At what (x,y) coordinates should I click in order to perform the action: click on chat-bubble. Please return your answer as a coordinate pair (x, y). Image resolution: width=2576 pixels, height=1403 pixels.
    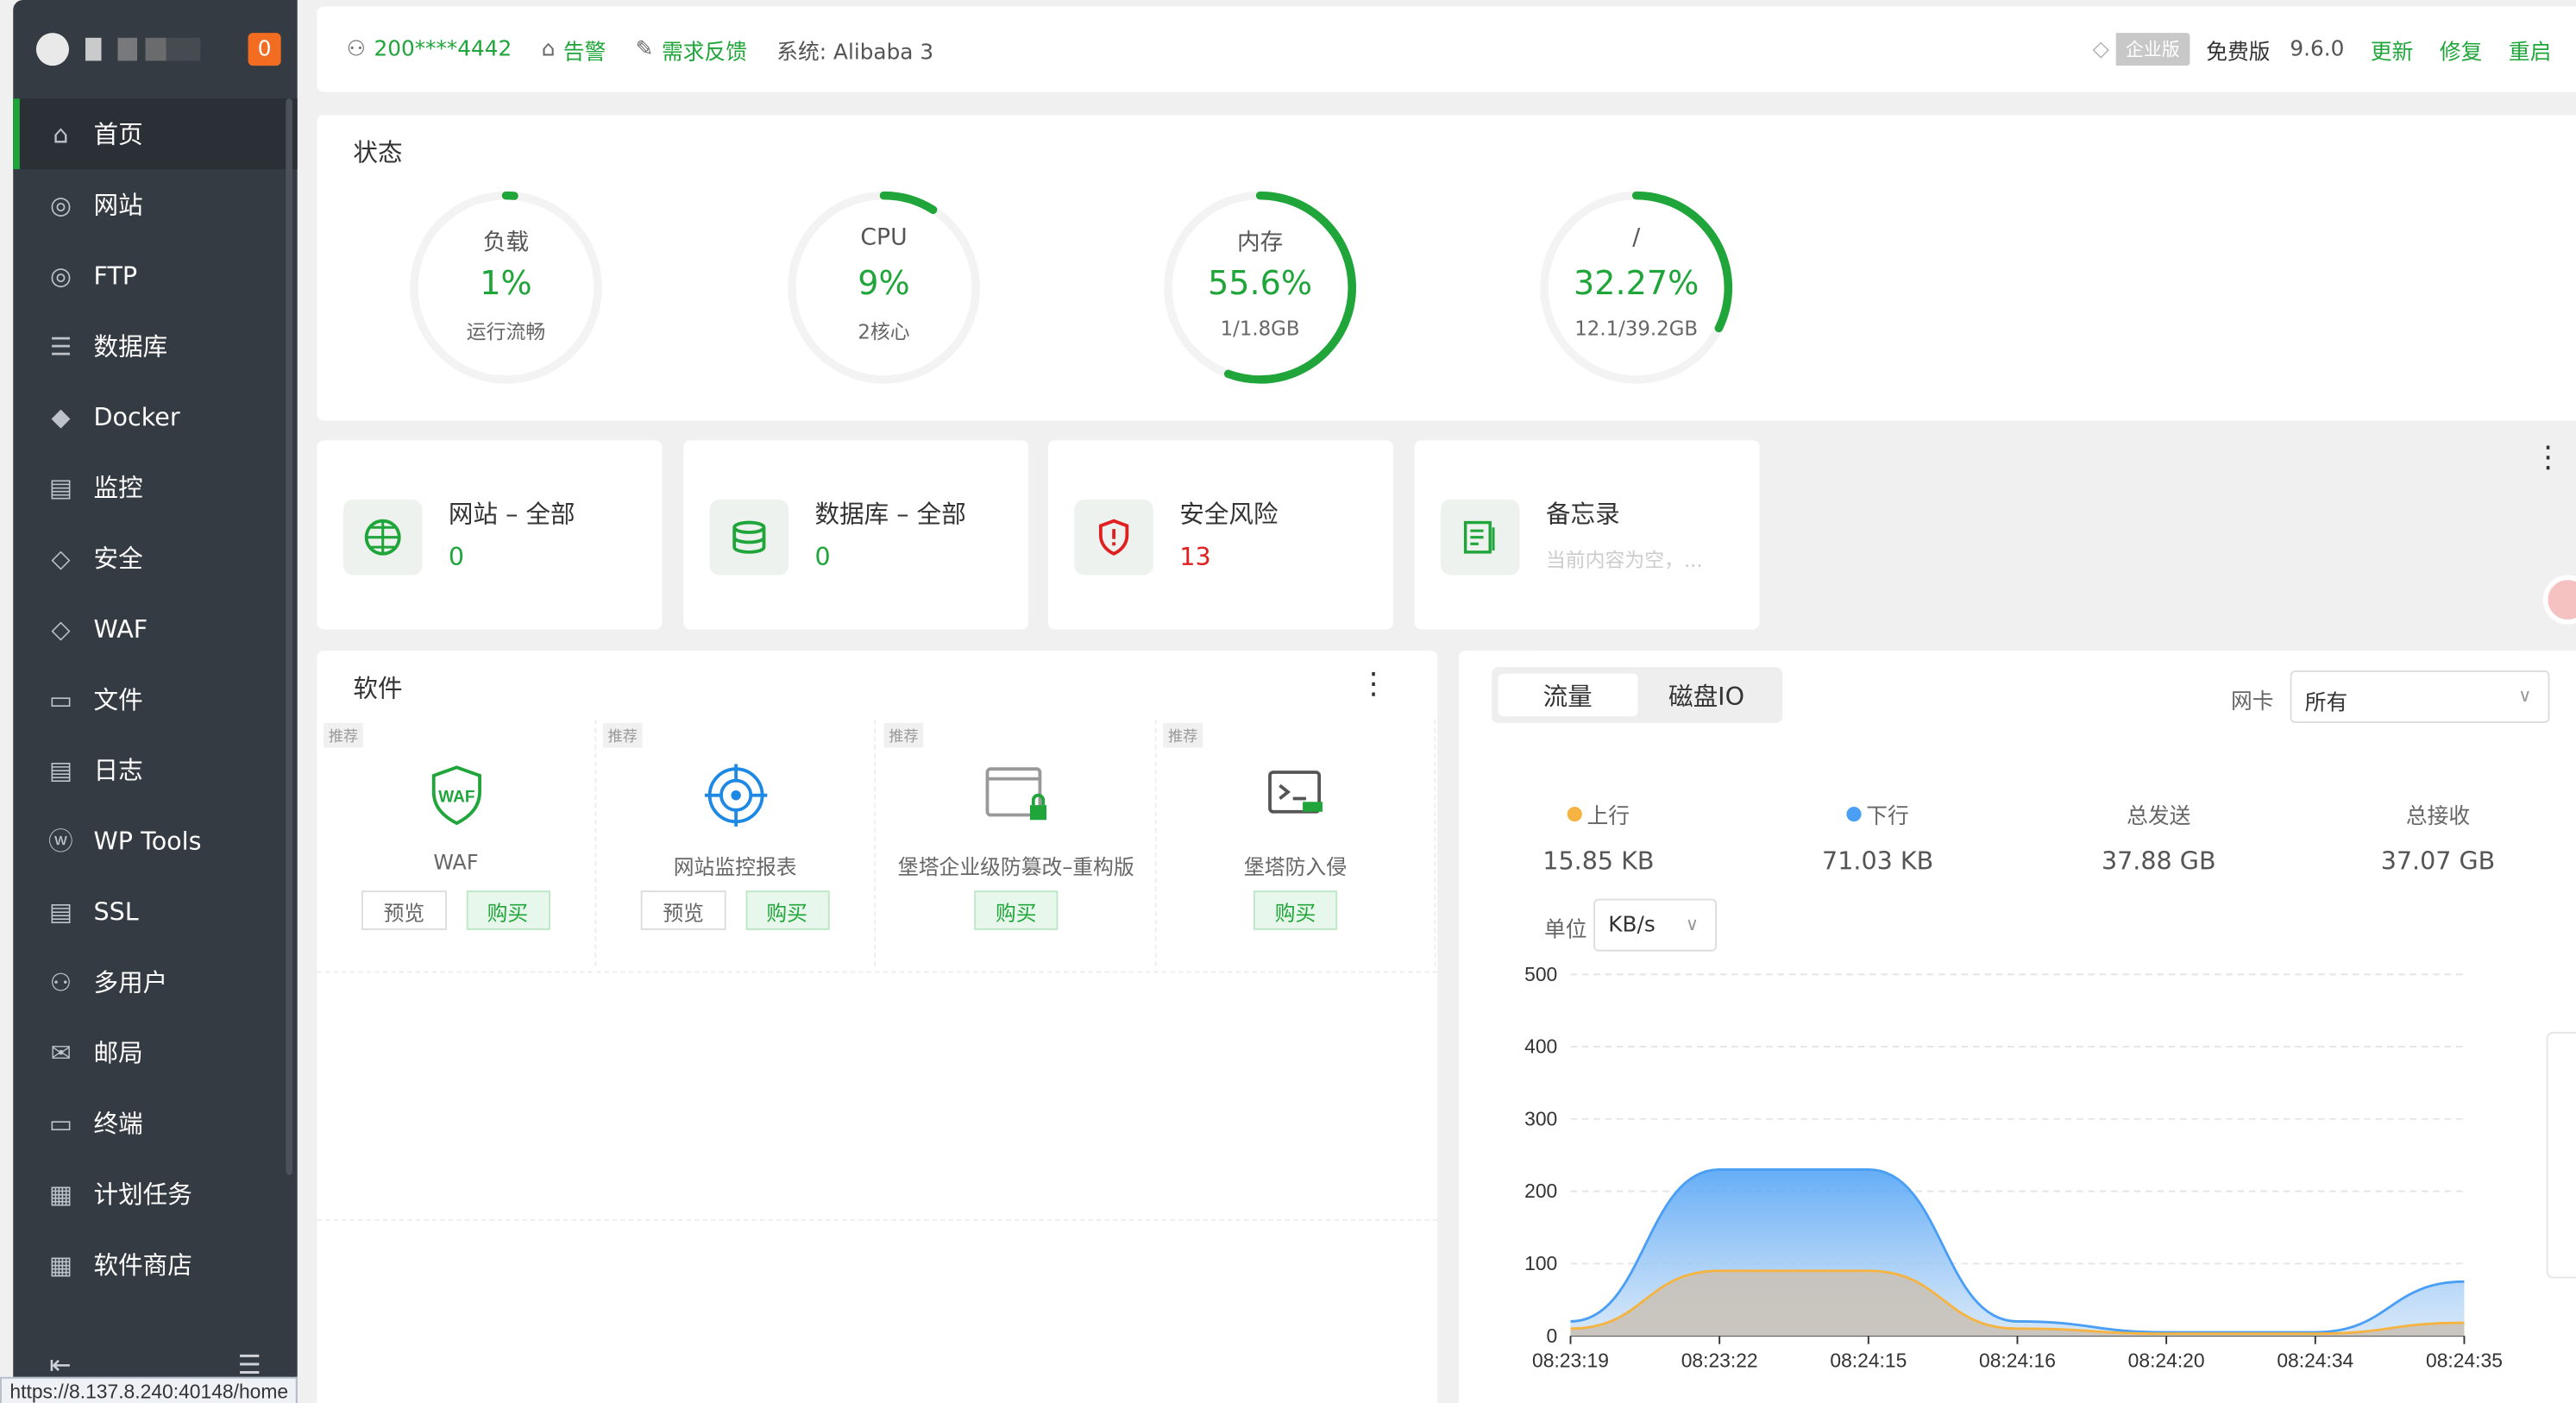
    Looking at the image, I should click on (2559, 600).